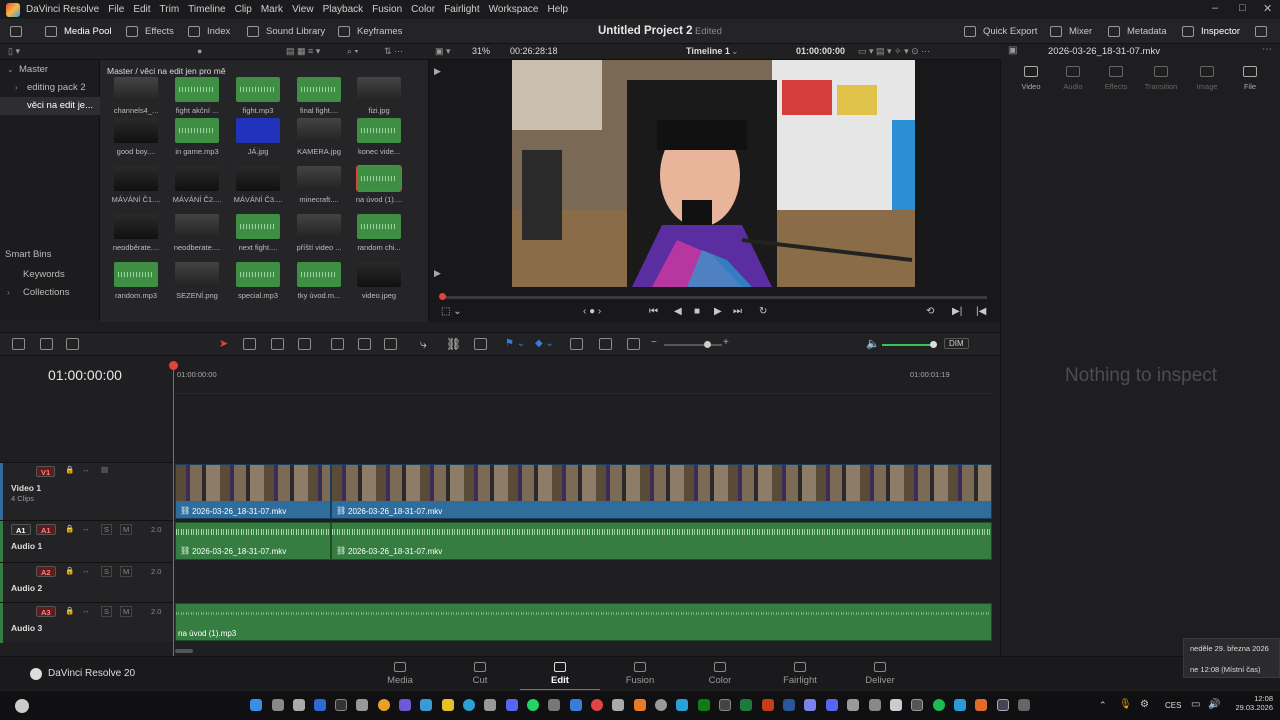  I want to click on smart-bin-collections: › Collections, so click(50, 293).